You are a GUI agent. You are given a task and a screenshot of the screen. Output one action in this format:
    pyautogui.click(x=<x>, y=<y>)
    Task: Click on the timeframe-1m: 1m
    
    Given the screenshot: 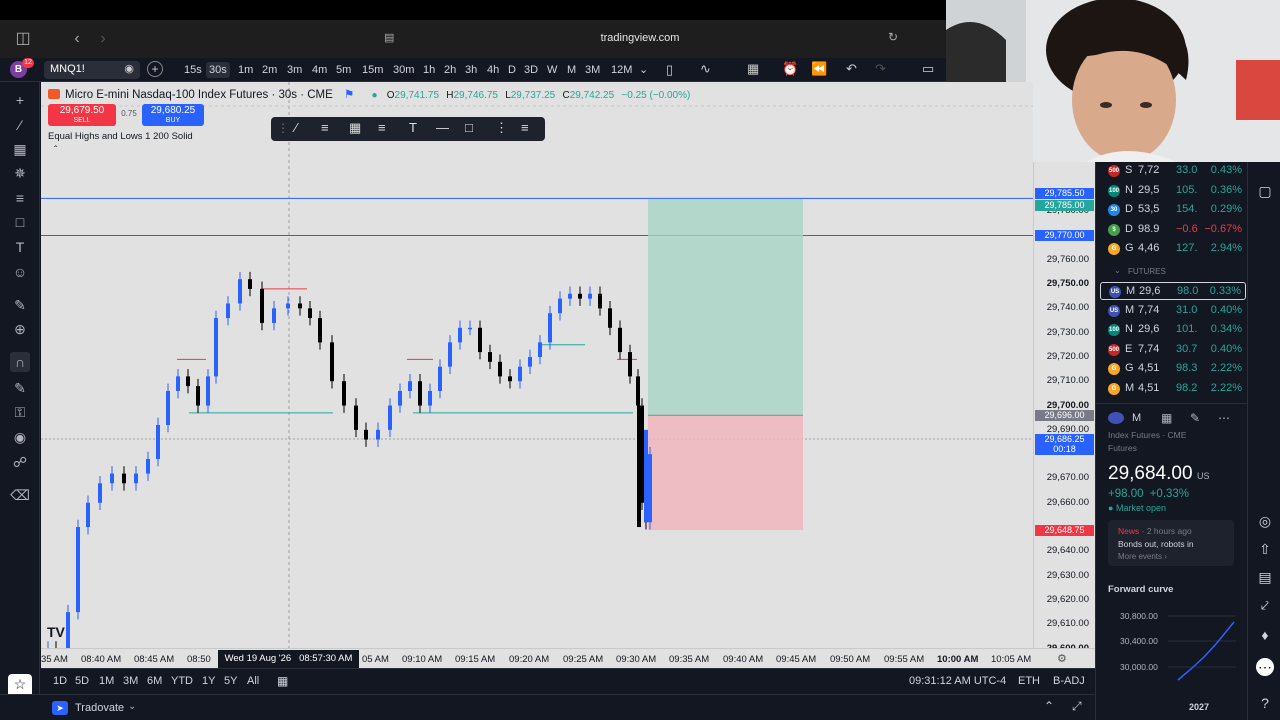 What is the action you would take?
    pyautogui.click(x=245, y=70)
    